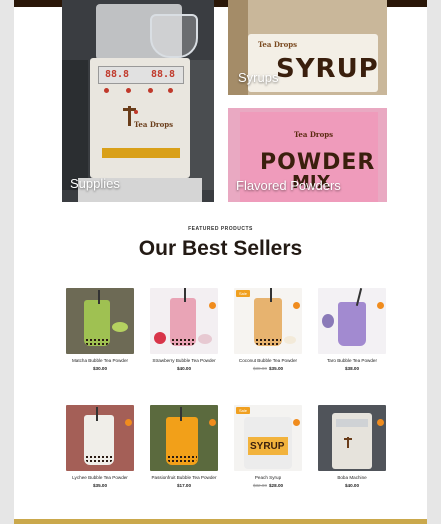 The height and width of the screenshot is (524, 441). What do you see at coordinates (268, 360) in the screenshot?
I see `product-name: Coconut Bubble Tea Powder` at bounding box center [268, 360].